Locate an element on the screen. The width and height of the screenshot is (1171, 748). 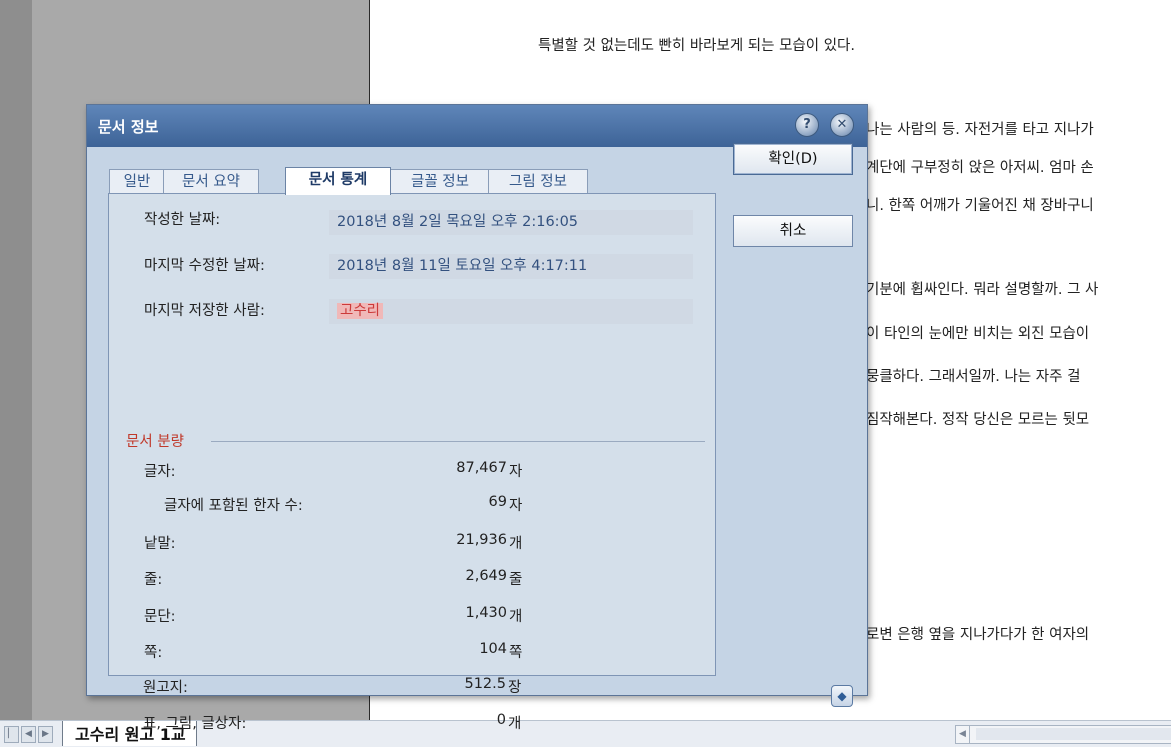
stat-unit: 장 is located at coordinates (515, 688).